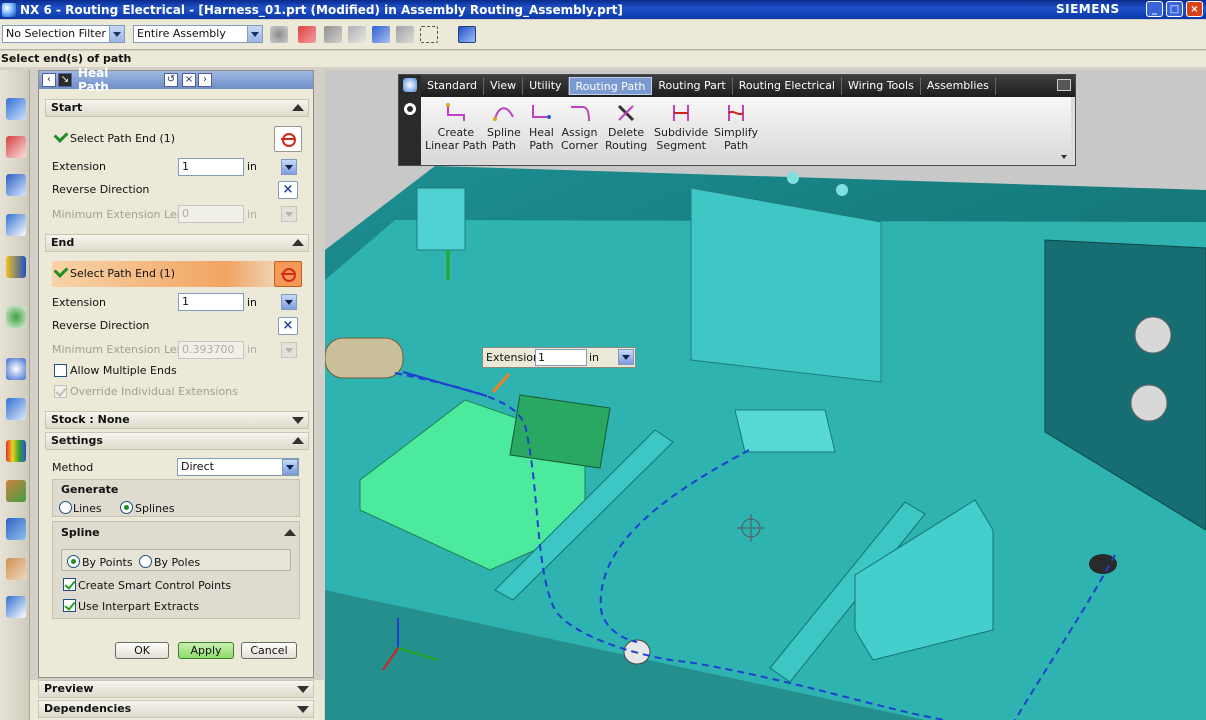 This screenshot has height=720, width=1206. Describe the element at coordinates (16, 409) in the screenshot. I see `system-materials-icon` at that location.